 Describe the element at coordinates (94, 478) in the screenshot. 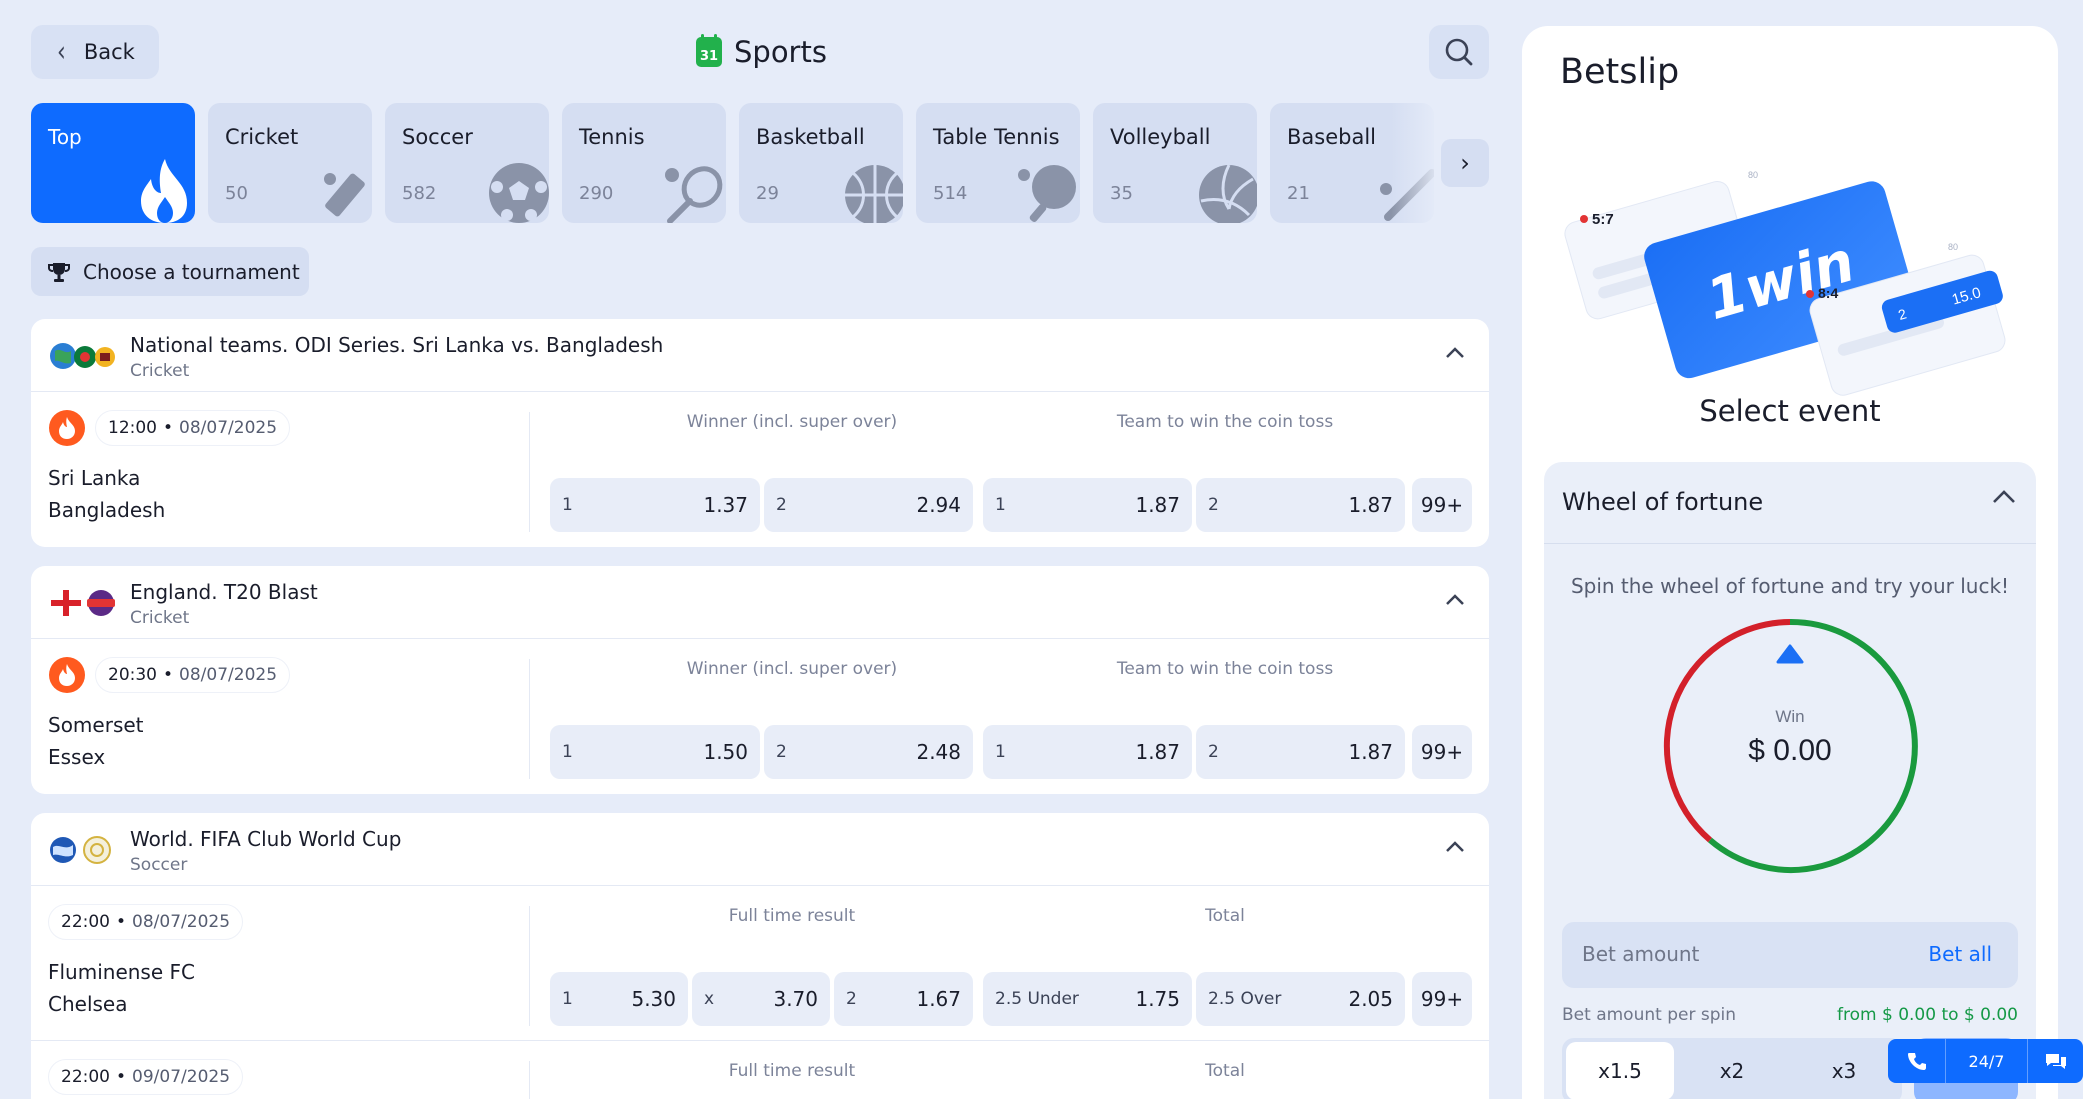

I see `team-home: Sri Lanka` at that location.